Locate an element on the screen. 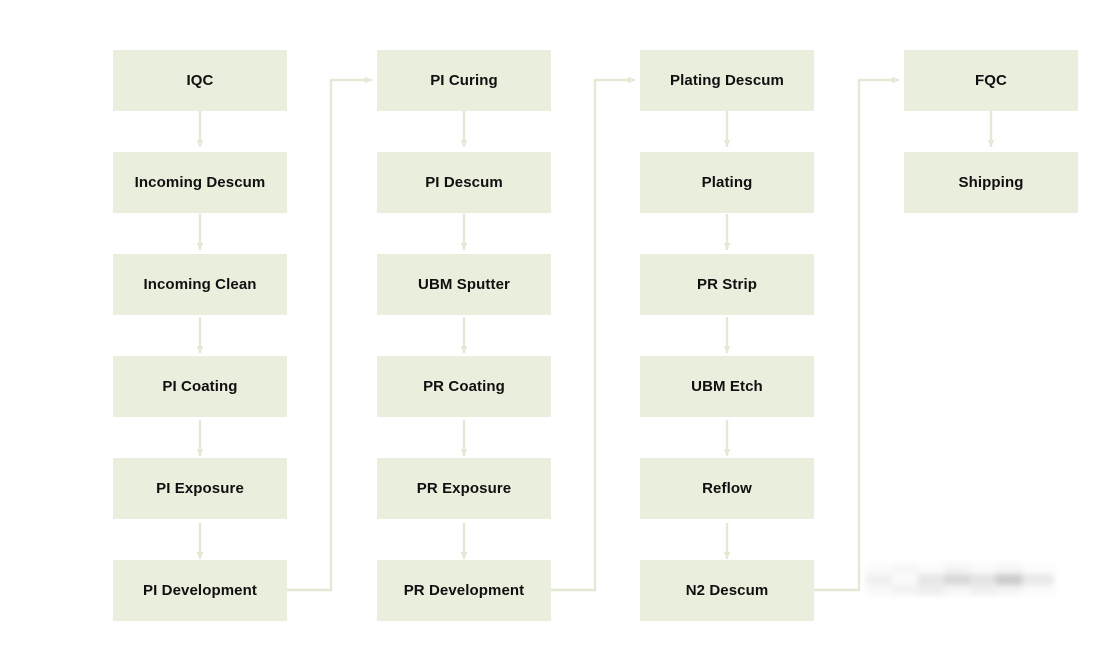 The image size is (1116, 671). node-pi-coating: PI Coating is located at coordinates (200, 386).